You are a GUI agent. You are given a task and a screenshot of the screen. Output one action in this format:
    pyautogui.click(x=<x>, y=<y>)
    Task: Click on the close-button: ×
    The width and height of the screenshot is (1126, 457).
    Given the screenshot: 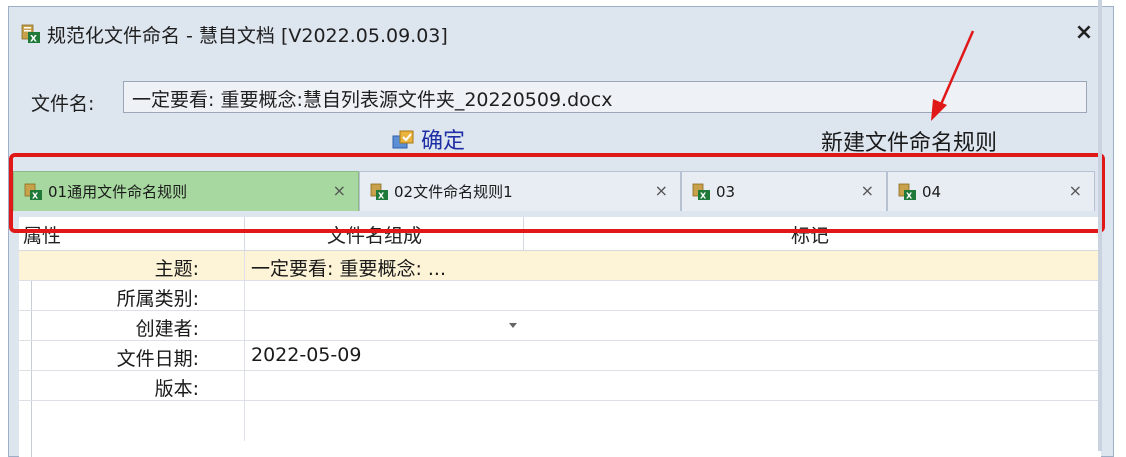 What is the action you would take?
    pyautogui.click(x=1084, y=33)
    